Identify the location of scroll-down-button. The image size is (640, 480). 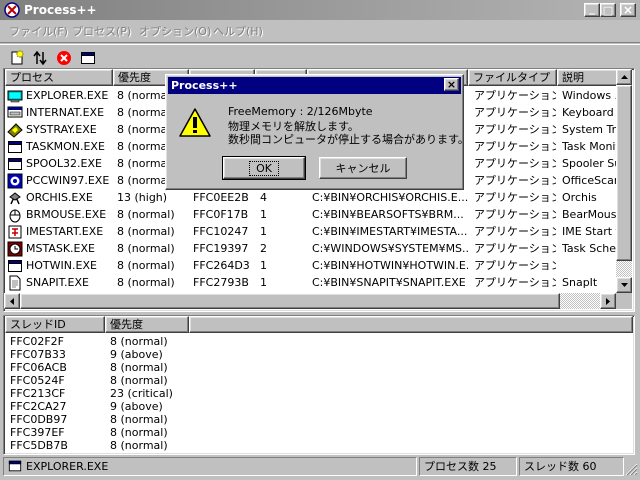
(624, 285).